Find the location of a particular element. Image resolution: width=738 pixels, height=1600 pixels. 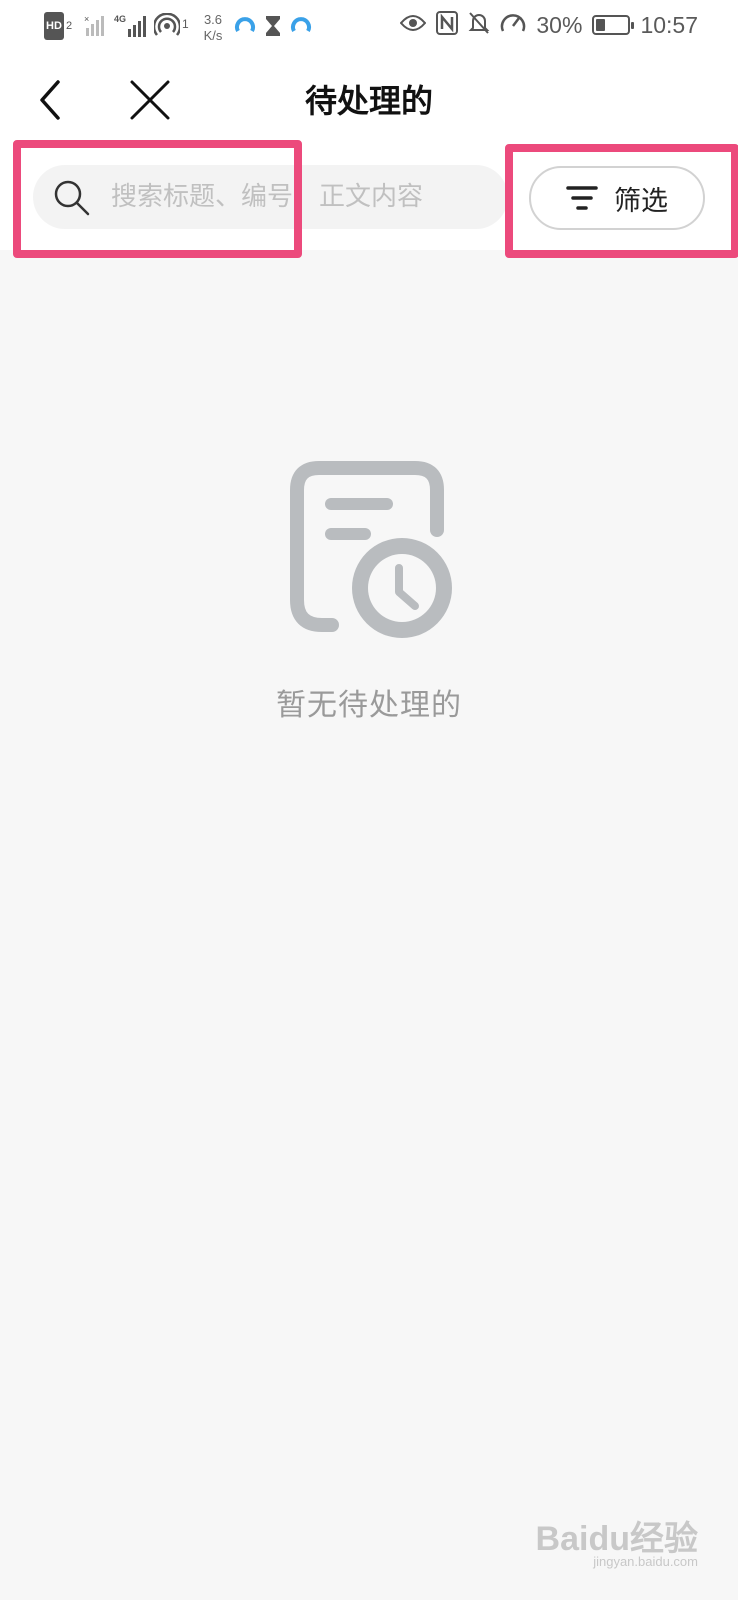

mute-icon is located at coordinates (479, 25).